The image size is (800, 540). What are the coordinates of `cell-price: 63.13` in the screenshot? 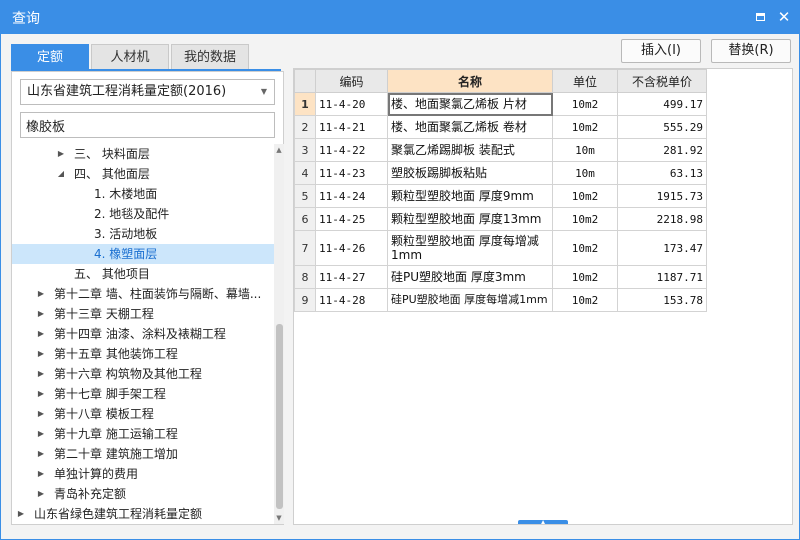 It's located at (662, 173).